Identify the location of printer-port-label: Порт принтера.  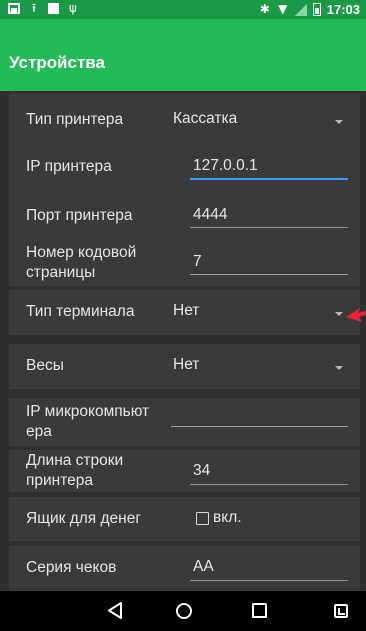
(79, 215).